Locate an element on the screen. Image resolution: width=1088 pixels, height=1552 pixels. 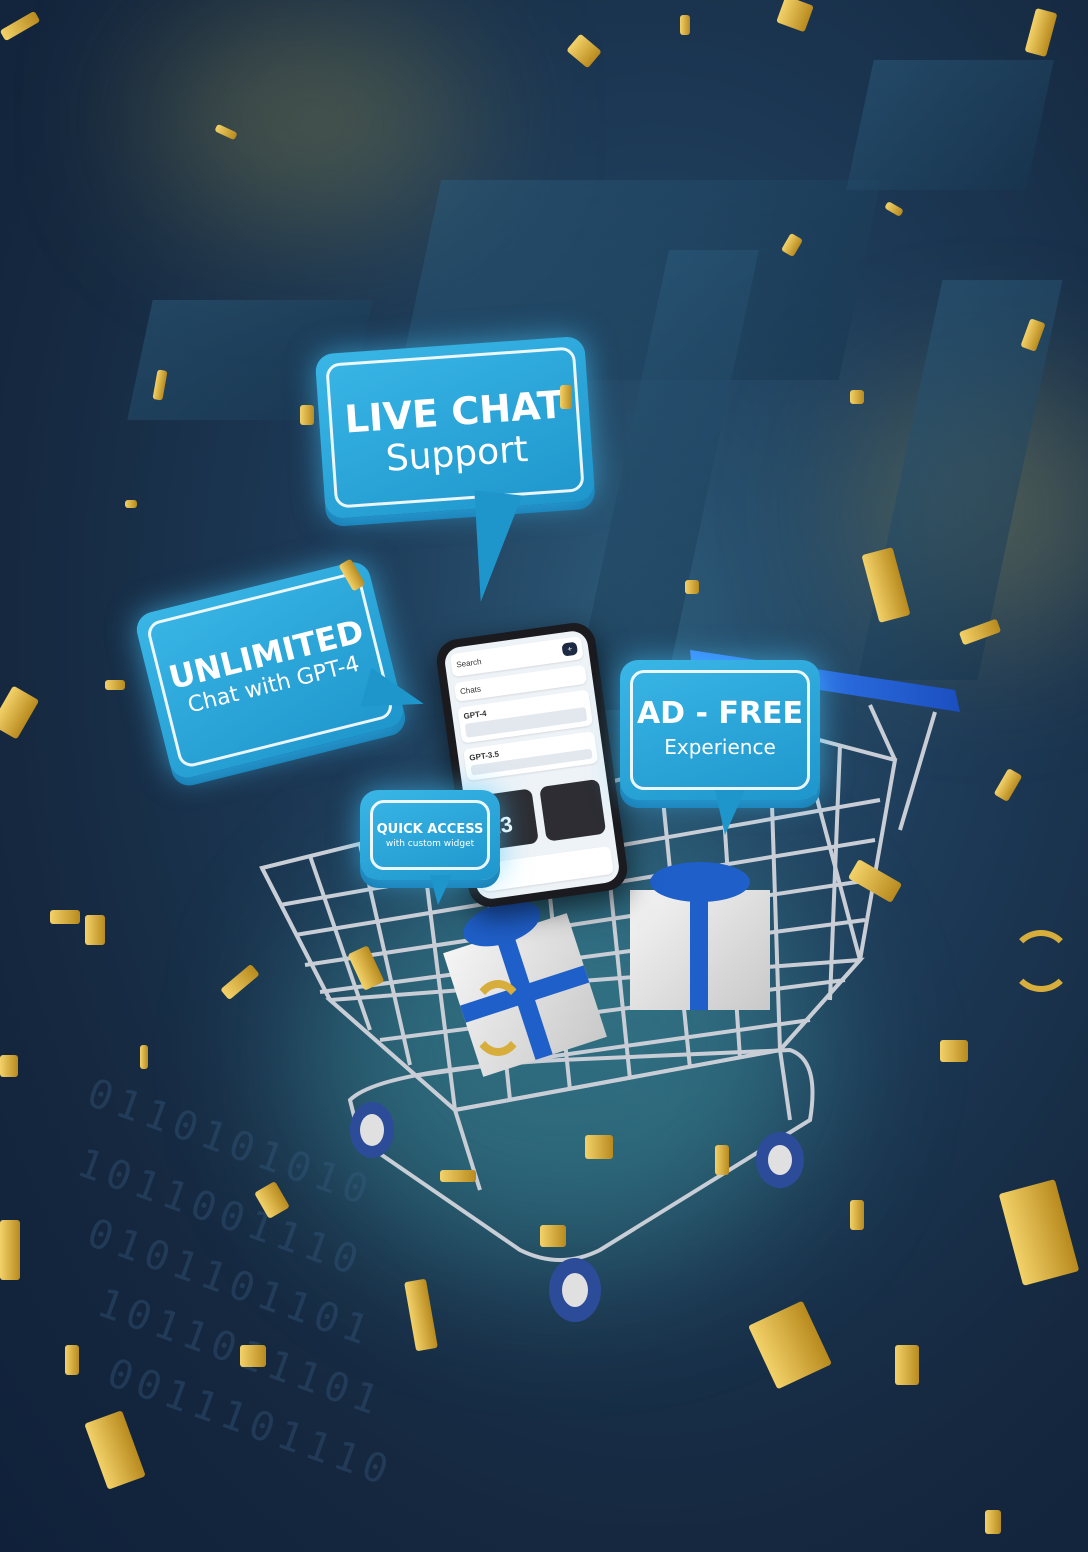
gift-box-right is located at coordinates (700, 936).